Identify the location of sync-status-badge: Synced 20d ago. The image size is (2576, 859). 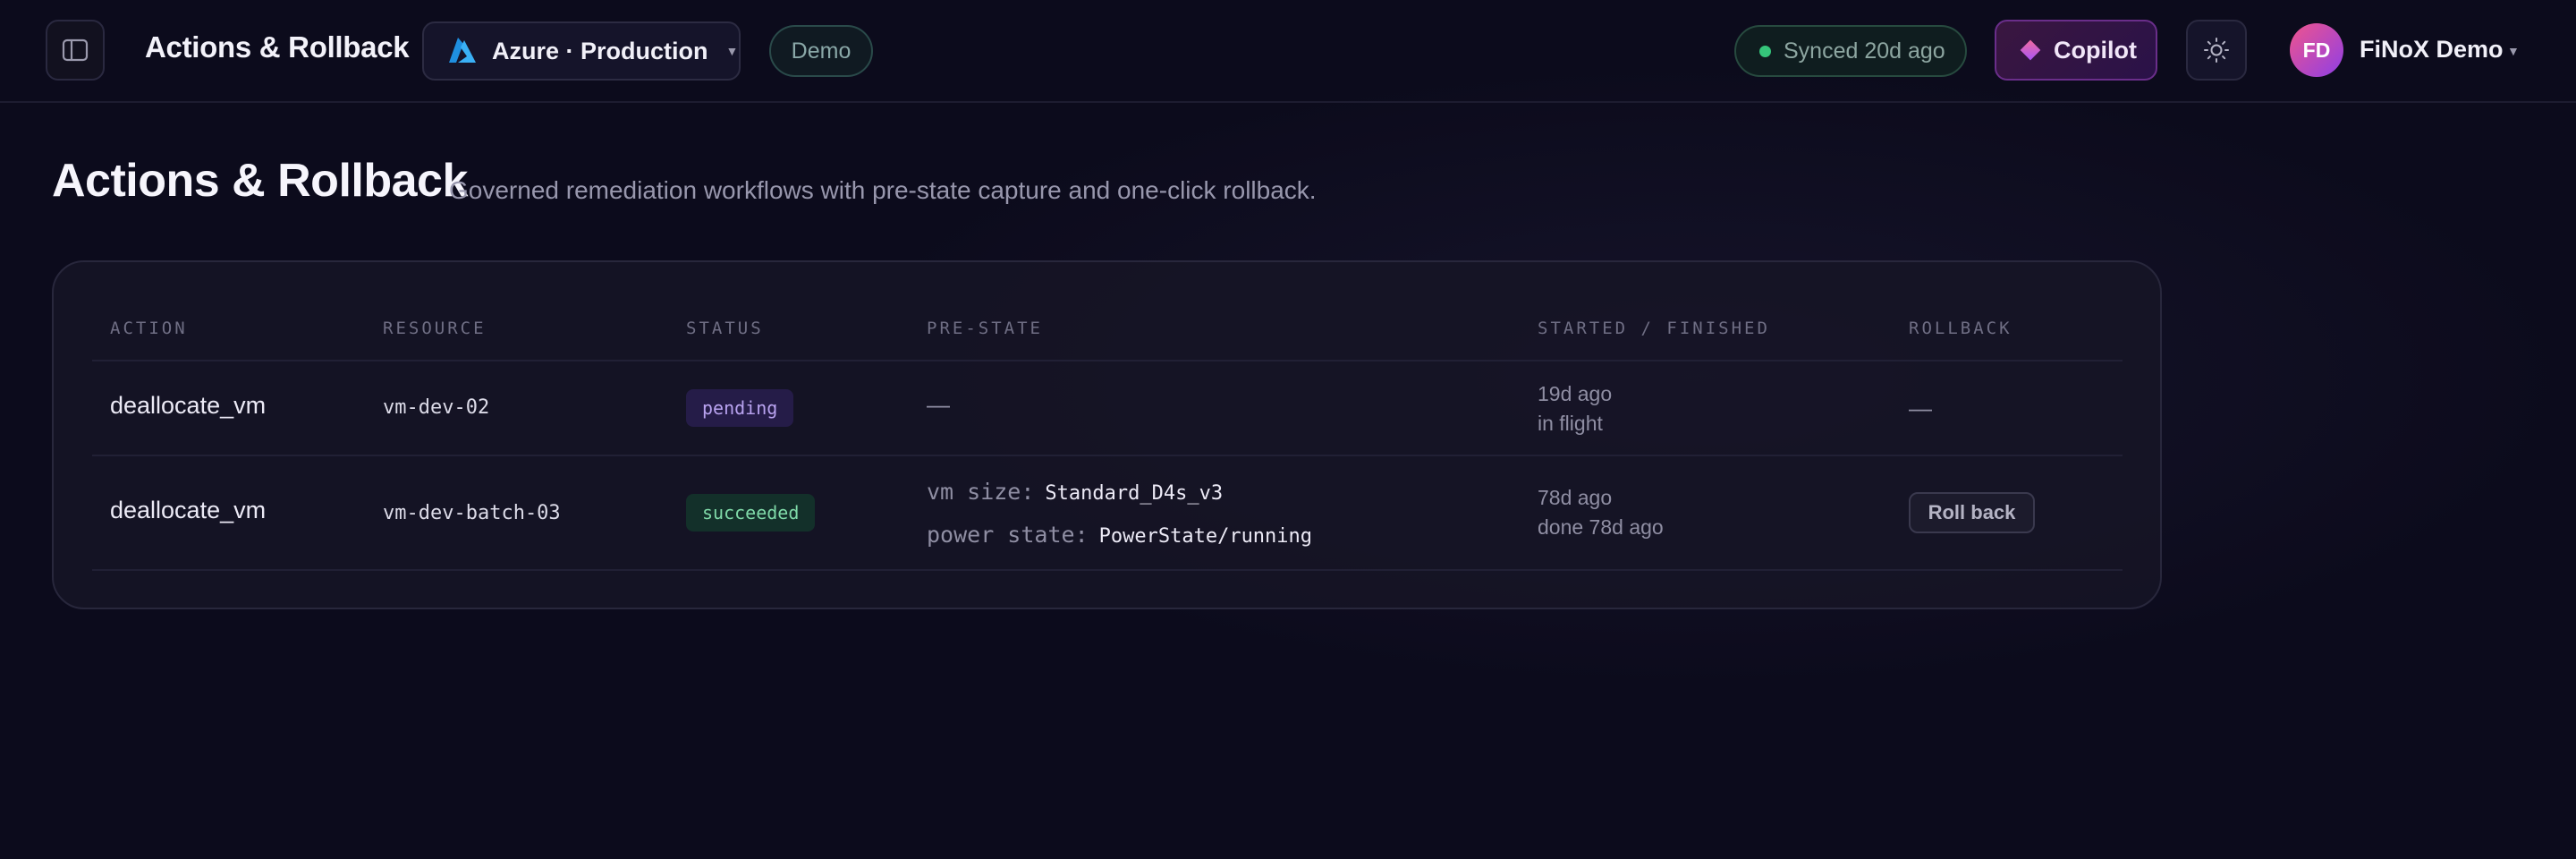
(1850, 51).